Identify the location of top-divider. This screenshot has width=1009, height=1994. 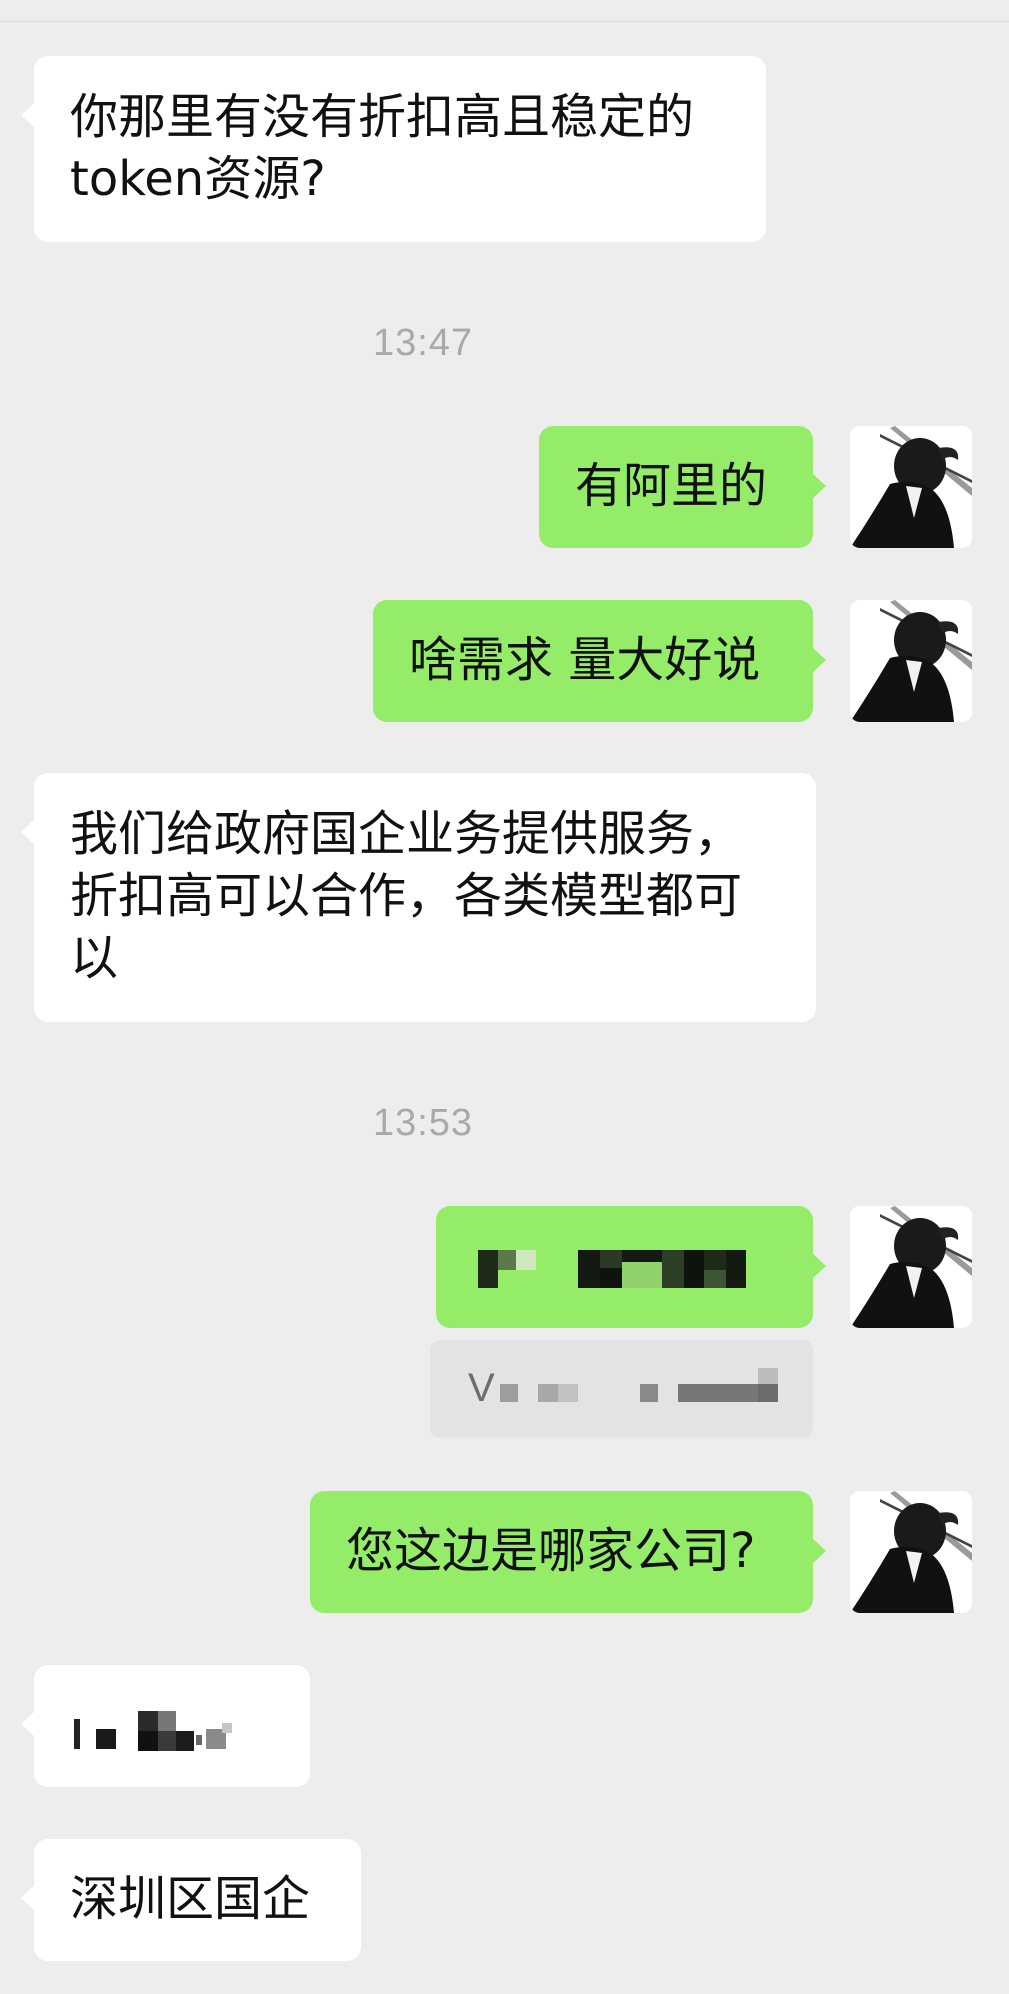
(504, 21).